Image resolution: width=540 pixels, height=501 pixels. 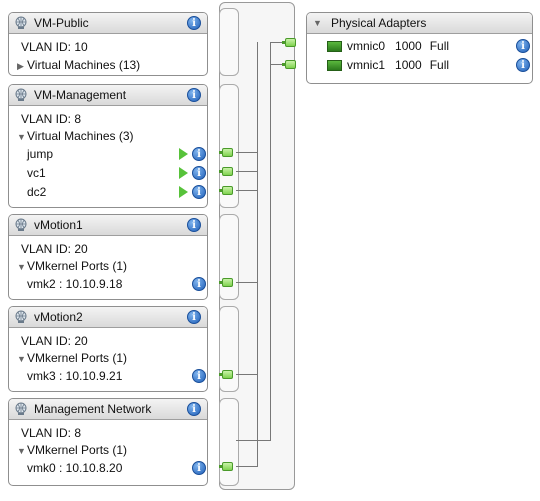 I want to click on port-group-header: VM-Management i, so click(x=108, y=95).